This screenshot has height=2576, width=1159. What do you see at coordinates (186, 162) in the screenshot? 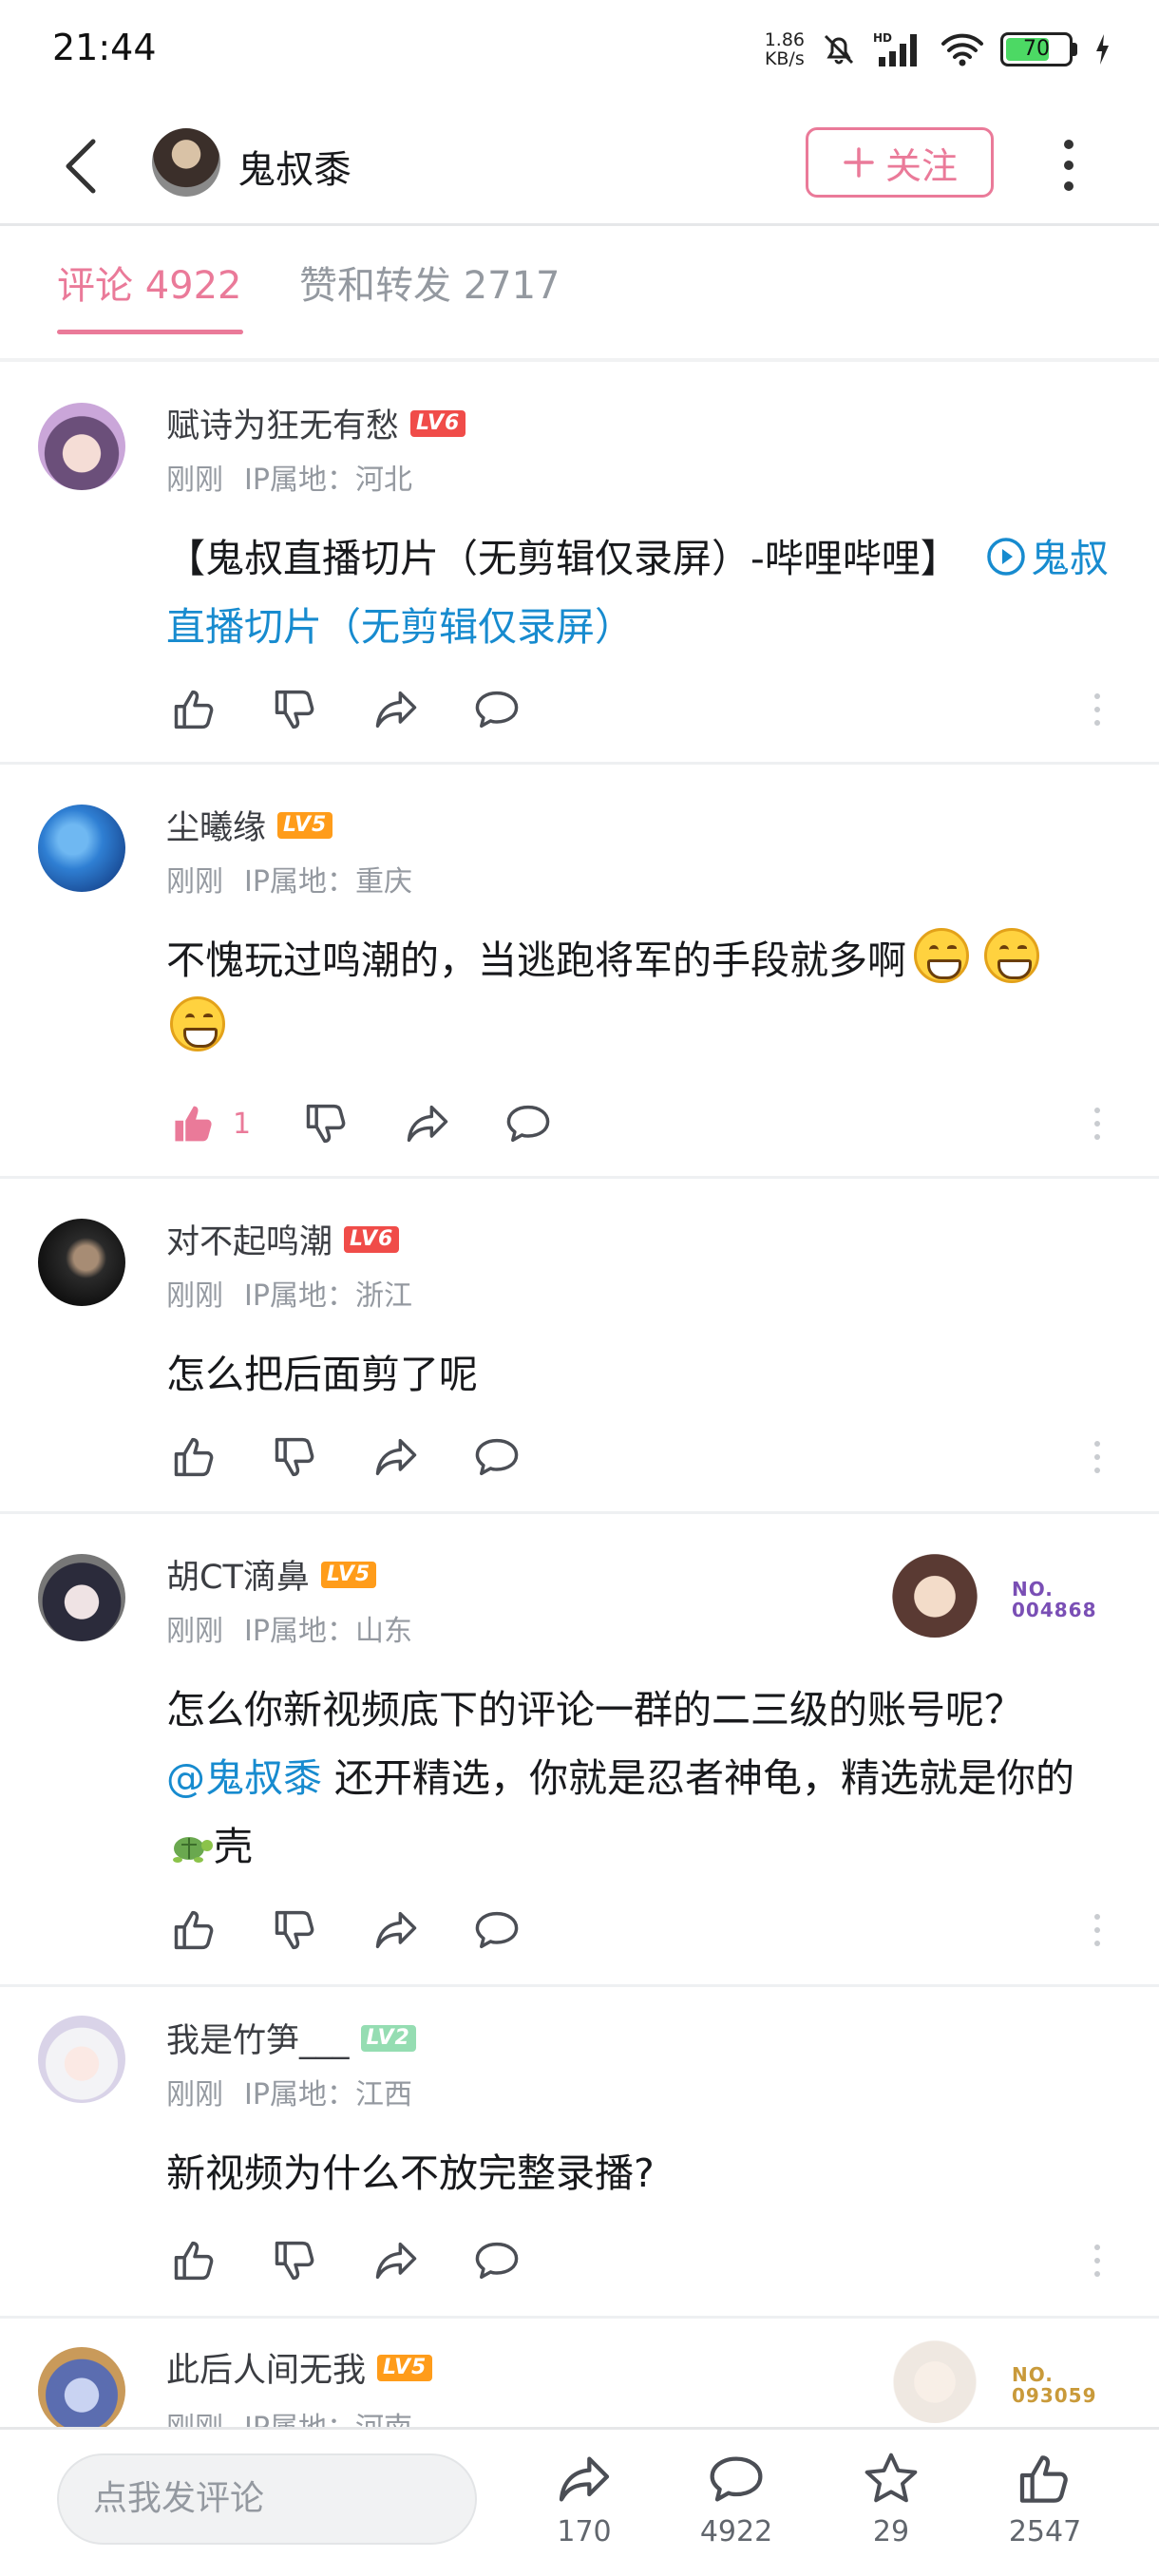
I see `user-avatar` at bounding box center [186, 162].